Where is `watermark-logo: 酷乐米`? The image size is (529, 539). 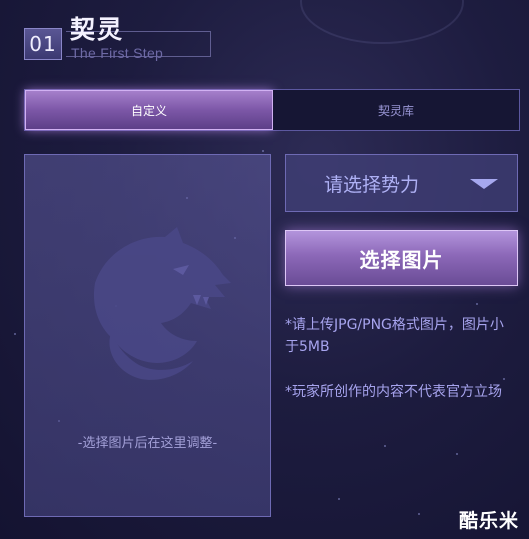 watermark-logo: 酷乐米 is located at coordinates (488, 521).